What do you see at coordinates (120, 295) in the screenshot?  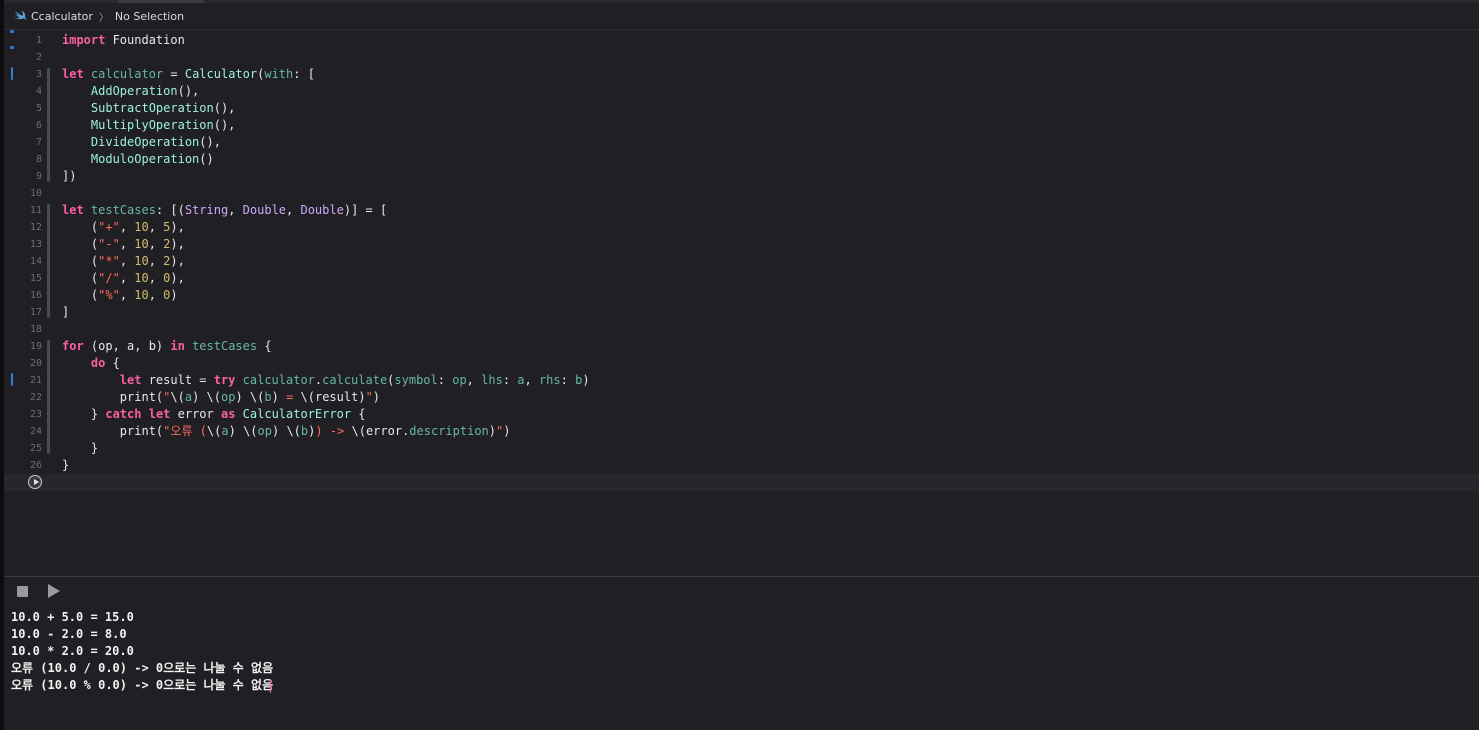 I see `code-text: ("%", 10, 0)` at bounding box center [120, 295].